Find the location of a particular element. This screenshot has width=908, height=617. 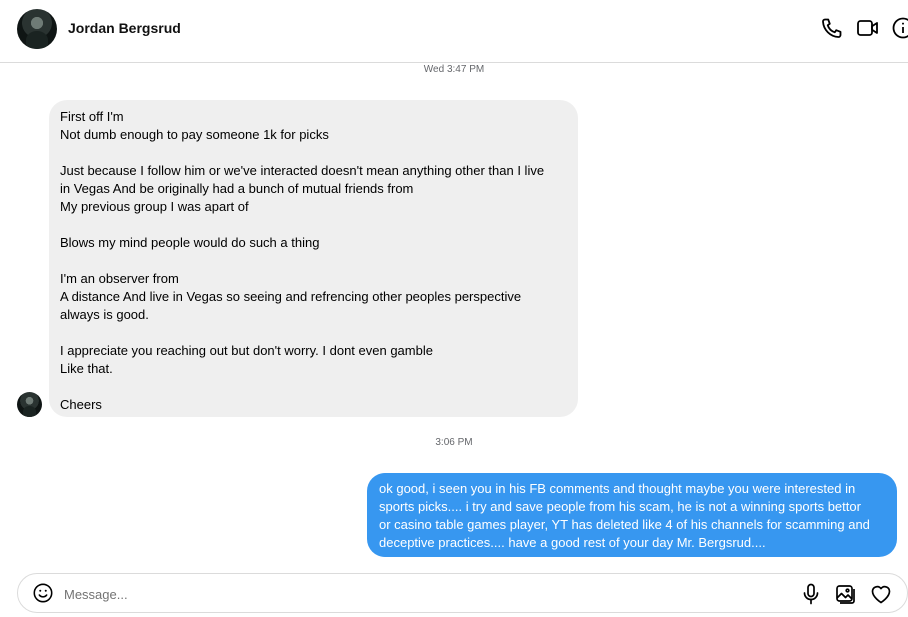

message-line: always is good. is located at coordinates (104, 314).